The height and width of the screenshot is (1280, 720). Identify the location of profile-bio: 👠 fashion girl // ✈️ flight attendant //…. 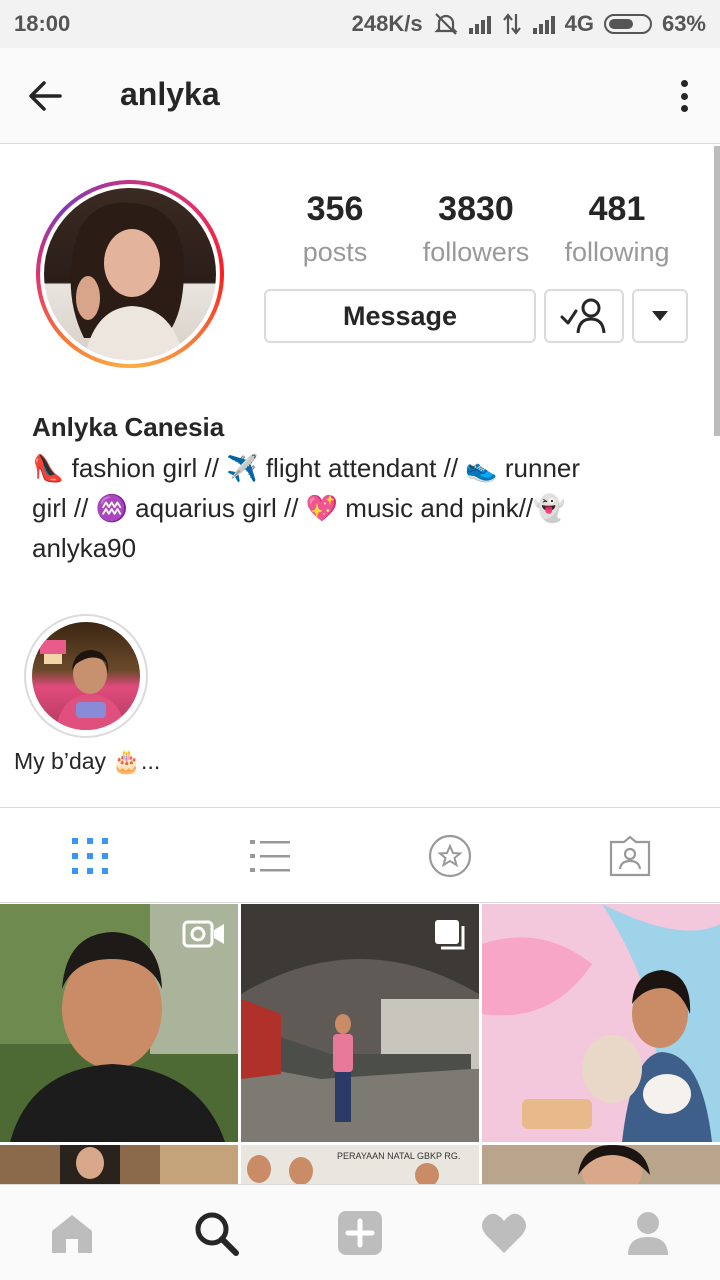
(306, 508).